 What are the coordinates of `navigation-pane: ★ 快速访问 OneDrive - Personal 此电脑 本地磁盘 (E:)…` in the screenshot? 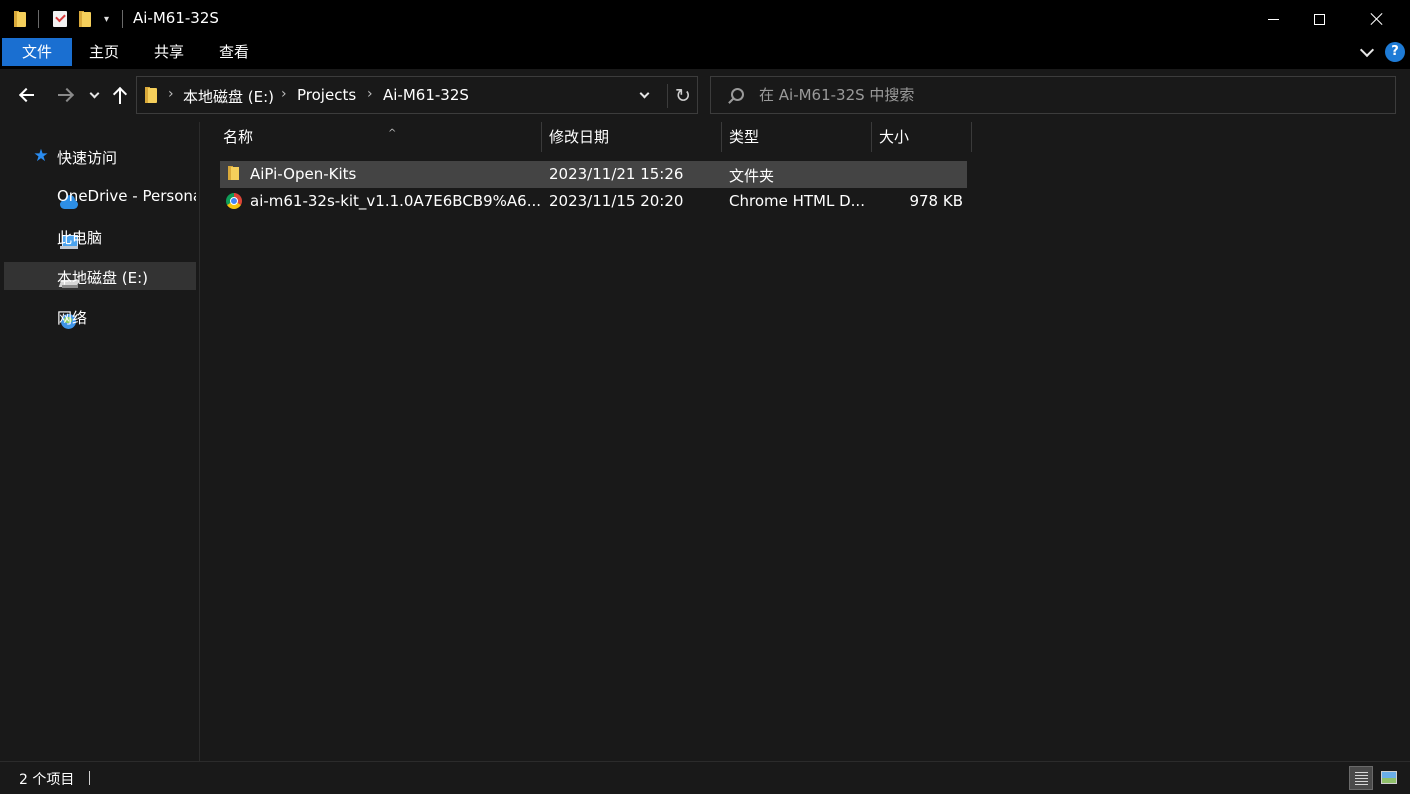 It's located at (100, 441).